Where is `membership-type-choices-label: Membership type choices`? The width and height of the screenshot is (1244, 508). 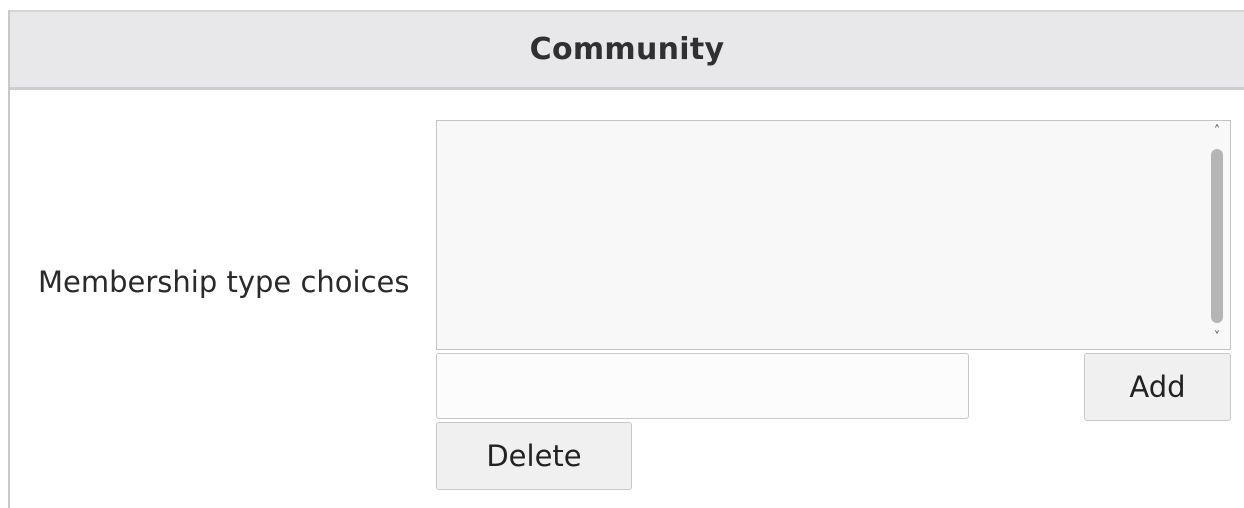 membership-type-choices-label: Membership type choices is located at coordinates (224, 282).